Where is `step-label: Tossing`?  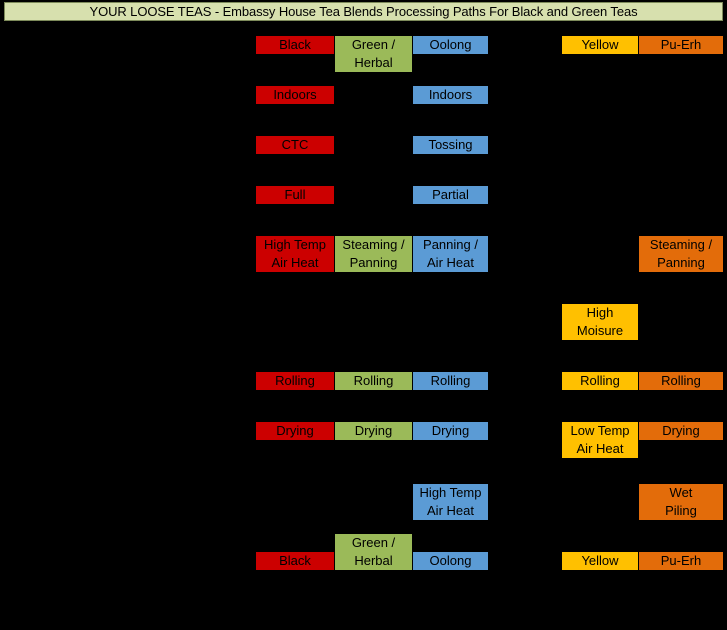 step-label: Tossing is located at coordinates (450, 144).